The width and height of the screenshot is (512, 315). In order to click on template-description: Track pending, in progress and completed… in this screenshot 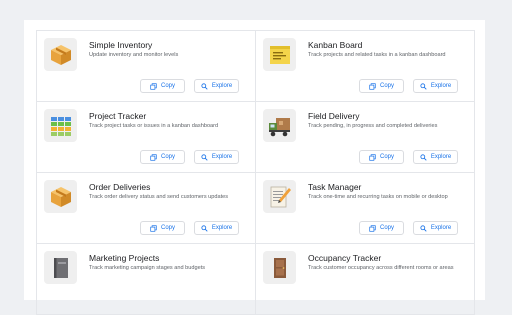, I will do `click(373, 126)`.